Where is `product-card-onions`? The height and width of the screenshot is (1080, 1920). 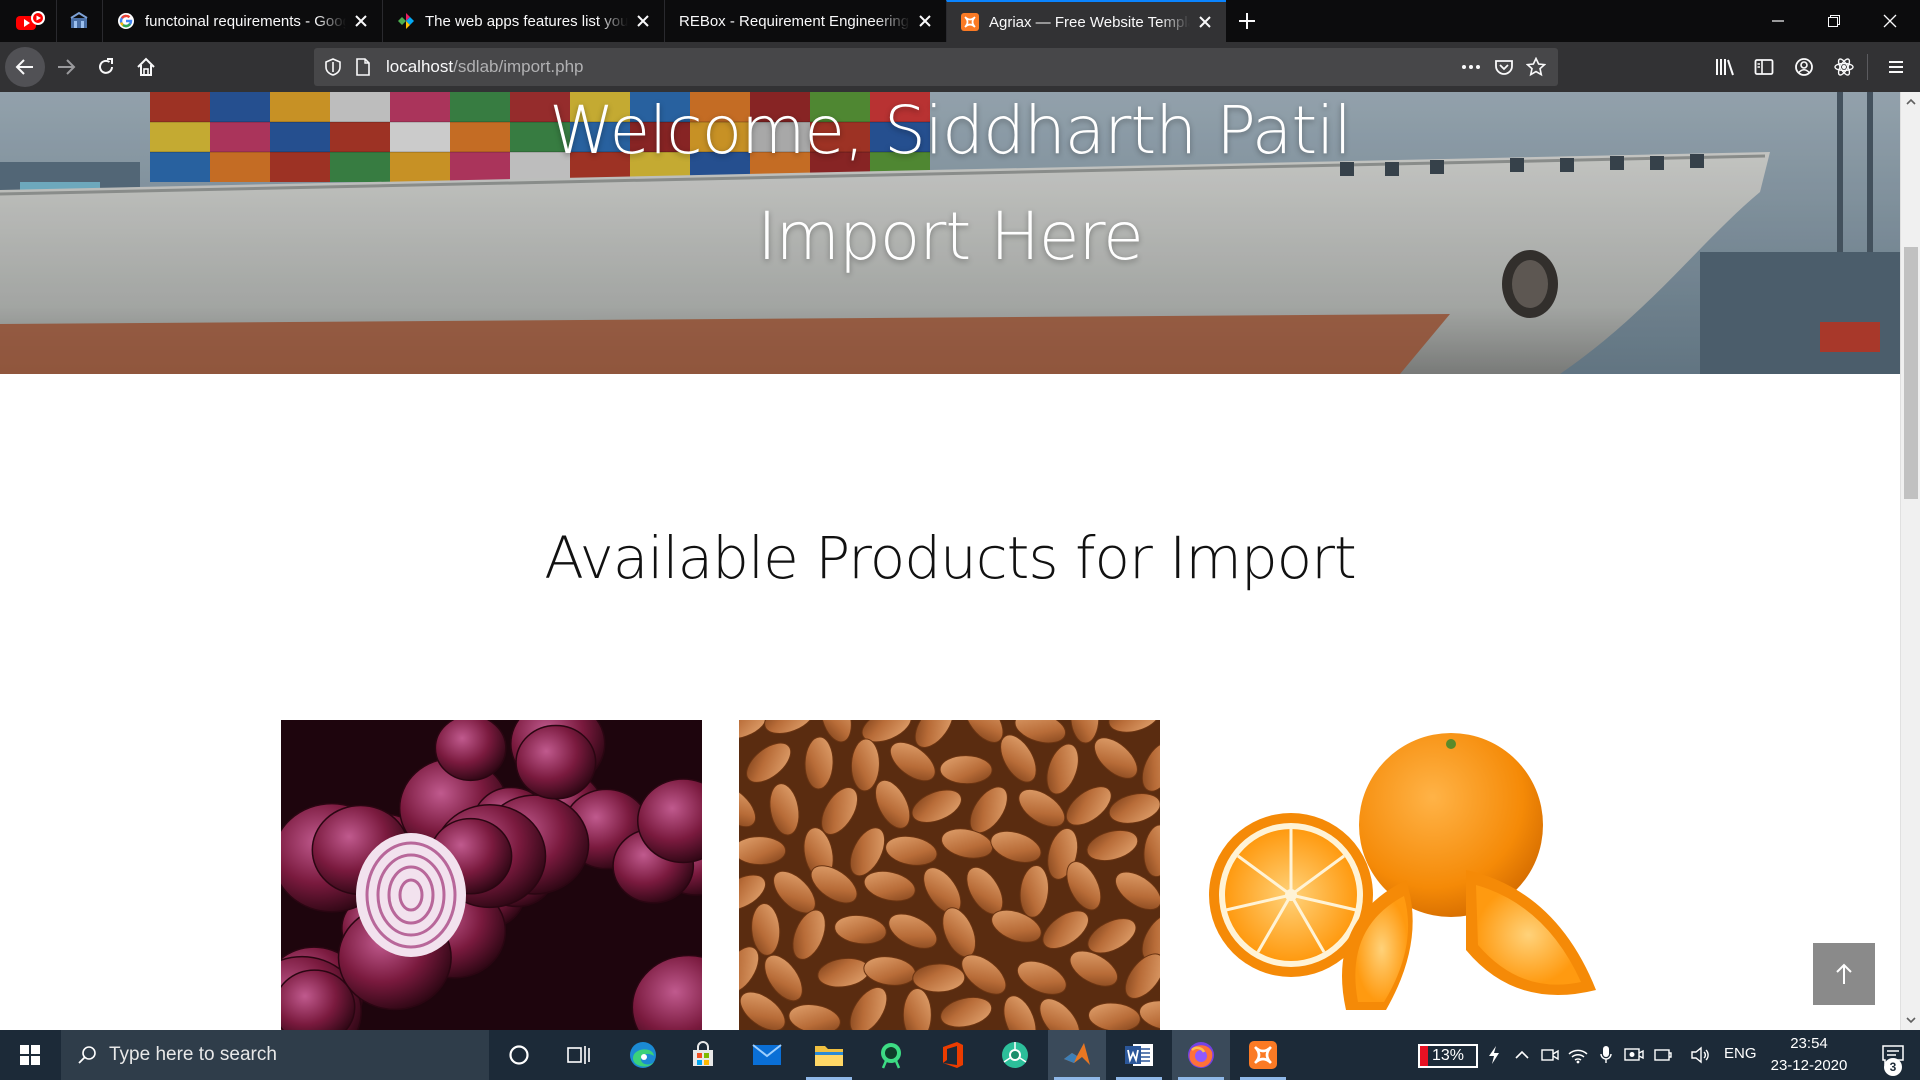 product-card-onions is located at coordinates (491, 875).